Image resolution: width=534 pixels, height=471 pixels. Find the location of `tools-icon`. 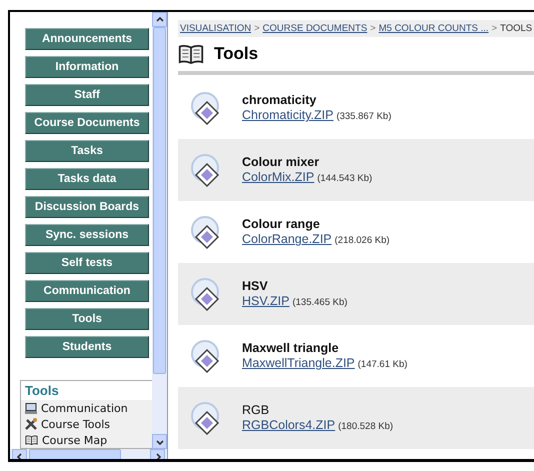

tools-icon is located at coordinates (31, 424).